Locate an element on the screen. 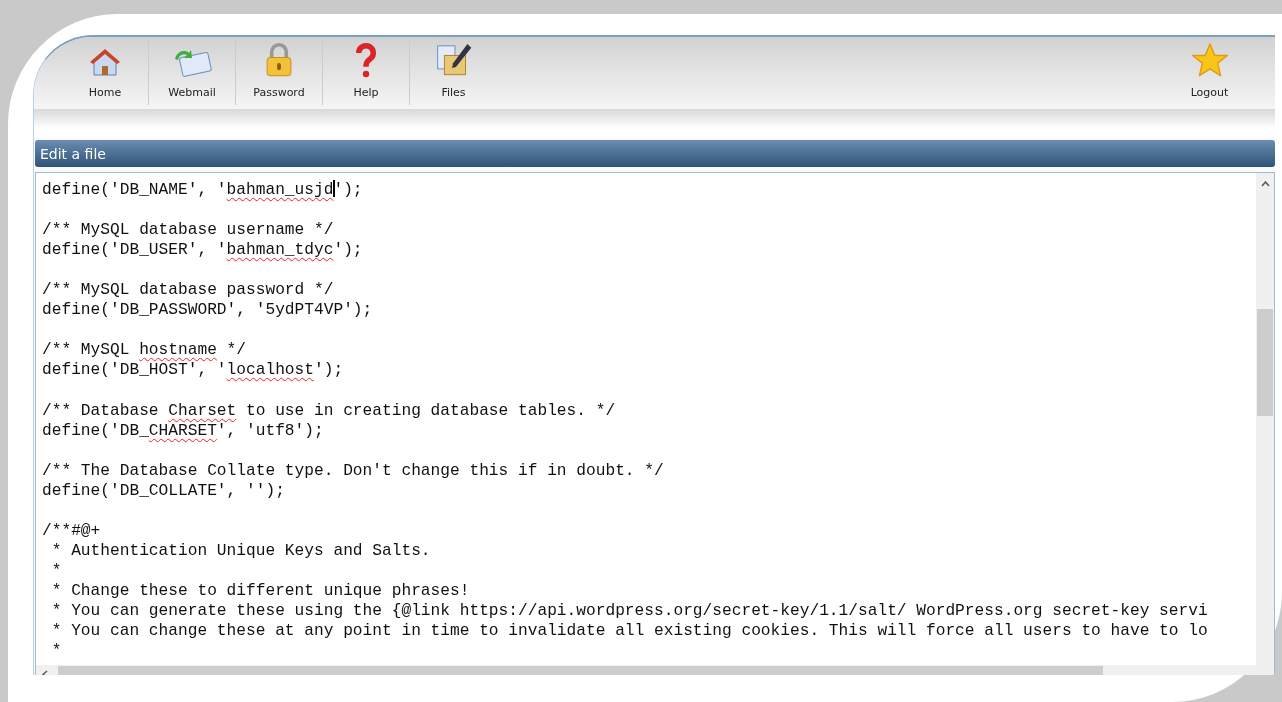 The width and height of the screenshot is (1282, 702). code-line: * Authentication Unique Keys and Salts. is located at coordinates (241, 550).